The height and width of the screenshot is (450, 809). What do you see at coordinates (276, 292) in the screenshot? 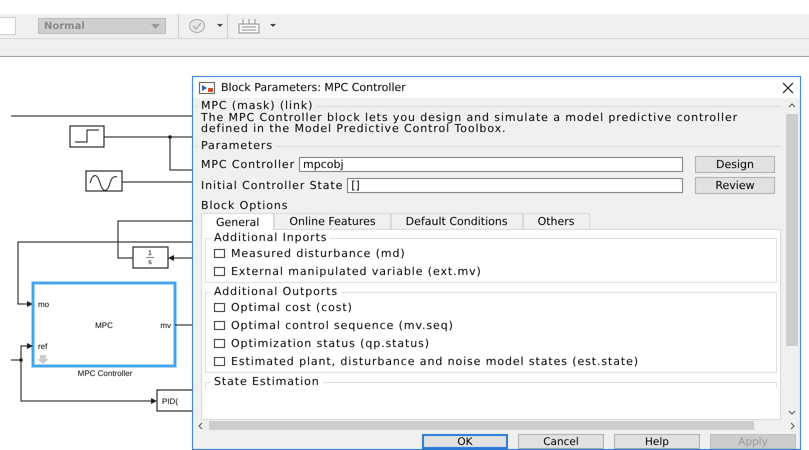
I see `group-heading: Additional Outports` at bounding box center [276, 292].